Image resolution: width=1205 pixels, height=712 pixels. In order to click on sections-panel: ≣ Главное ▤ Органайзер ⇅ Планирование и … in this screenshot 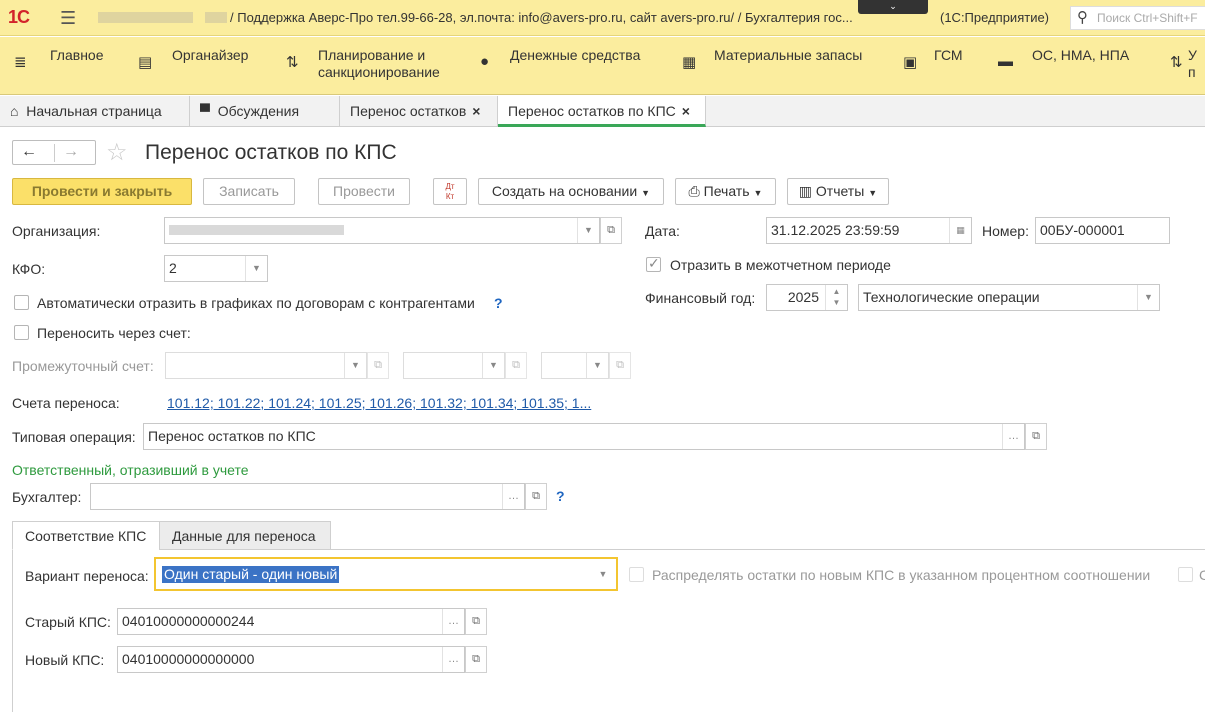, I will do `click(602, 66)`.